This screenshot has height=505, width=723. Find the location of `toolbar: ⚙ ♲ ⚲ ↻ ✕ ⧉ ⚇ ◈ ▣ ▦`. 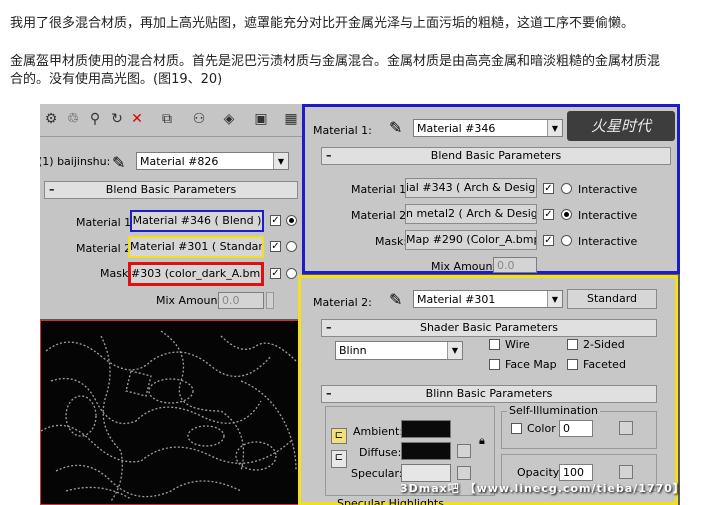

toolbar: ⚙ ♲ ⚲ ↻ ✕ ⧉ ⚇ ◈ ▣ ▦ is located at coordinates (171, 120).